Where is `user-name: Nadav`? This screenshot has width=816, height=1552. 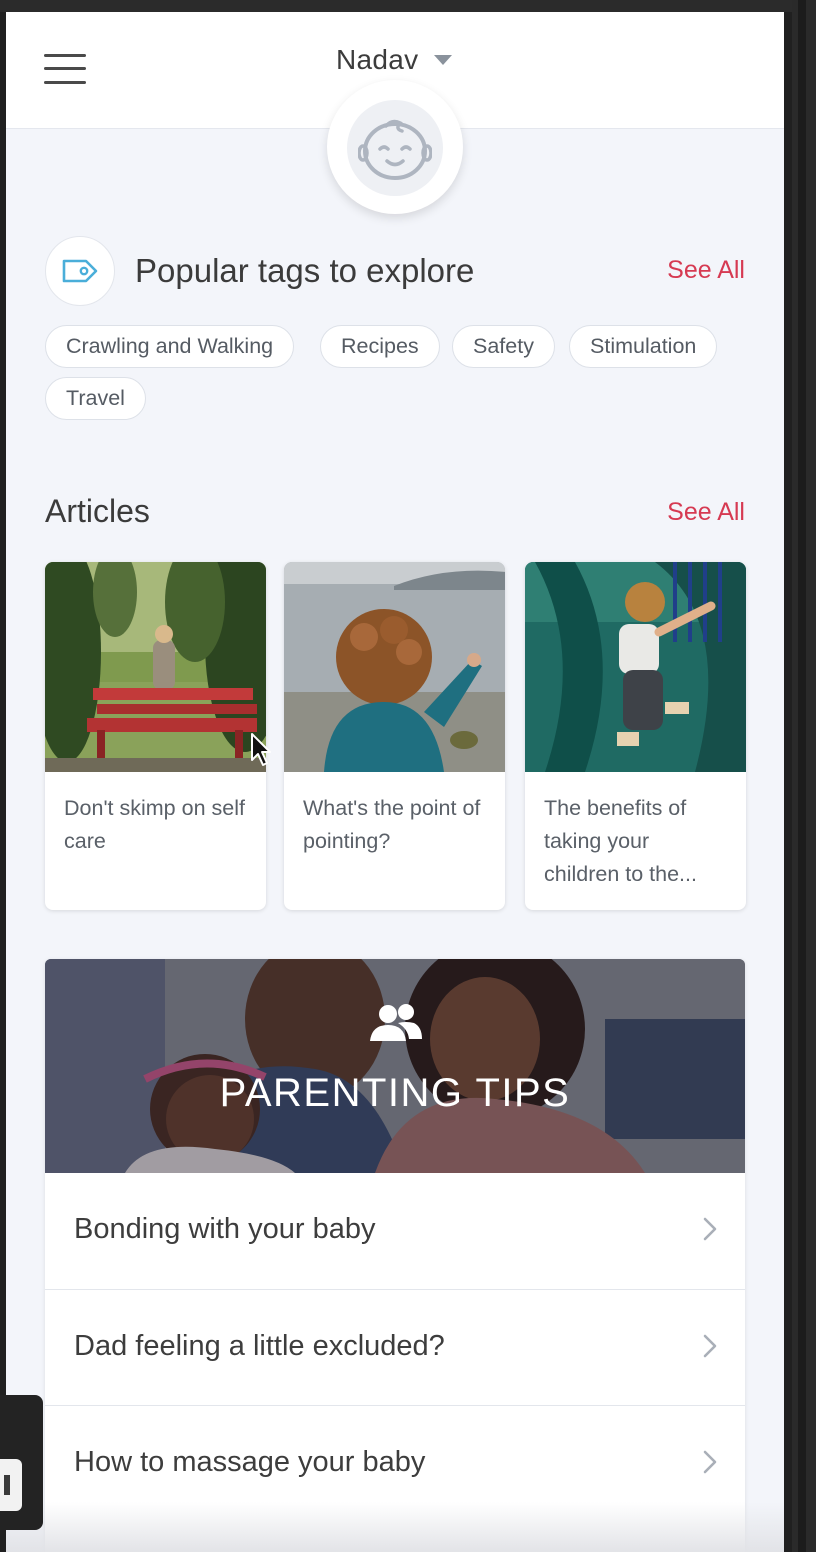
user-name: Nadav is located at coordinates (377, 59).